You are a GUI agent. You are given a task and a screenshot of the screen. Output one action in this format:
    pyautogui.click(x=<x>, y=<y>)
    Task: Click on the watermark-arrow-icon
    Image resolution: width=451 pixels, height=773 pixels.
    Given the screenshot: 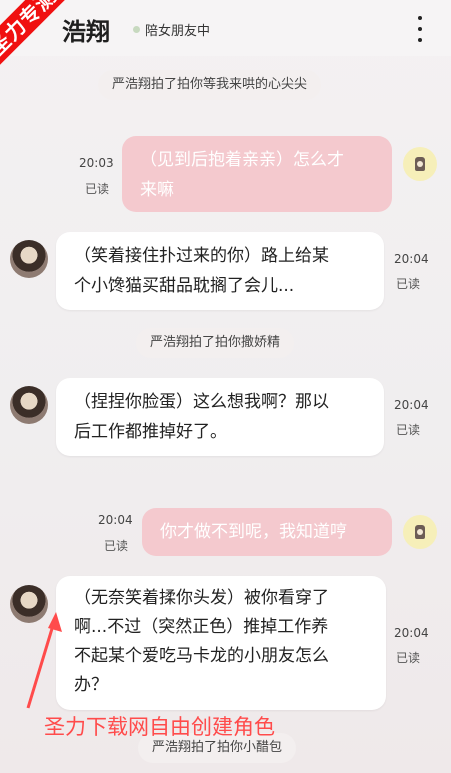 What is the action you would take?
    pyautogui.click(x=44, y=660)
    